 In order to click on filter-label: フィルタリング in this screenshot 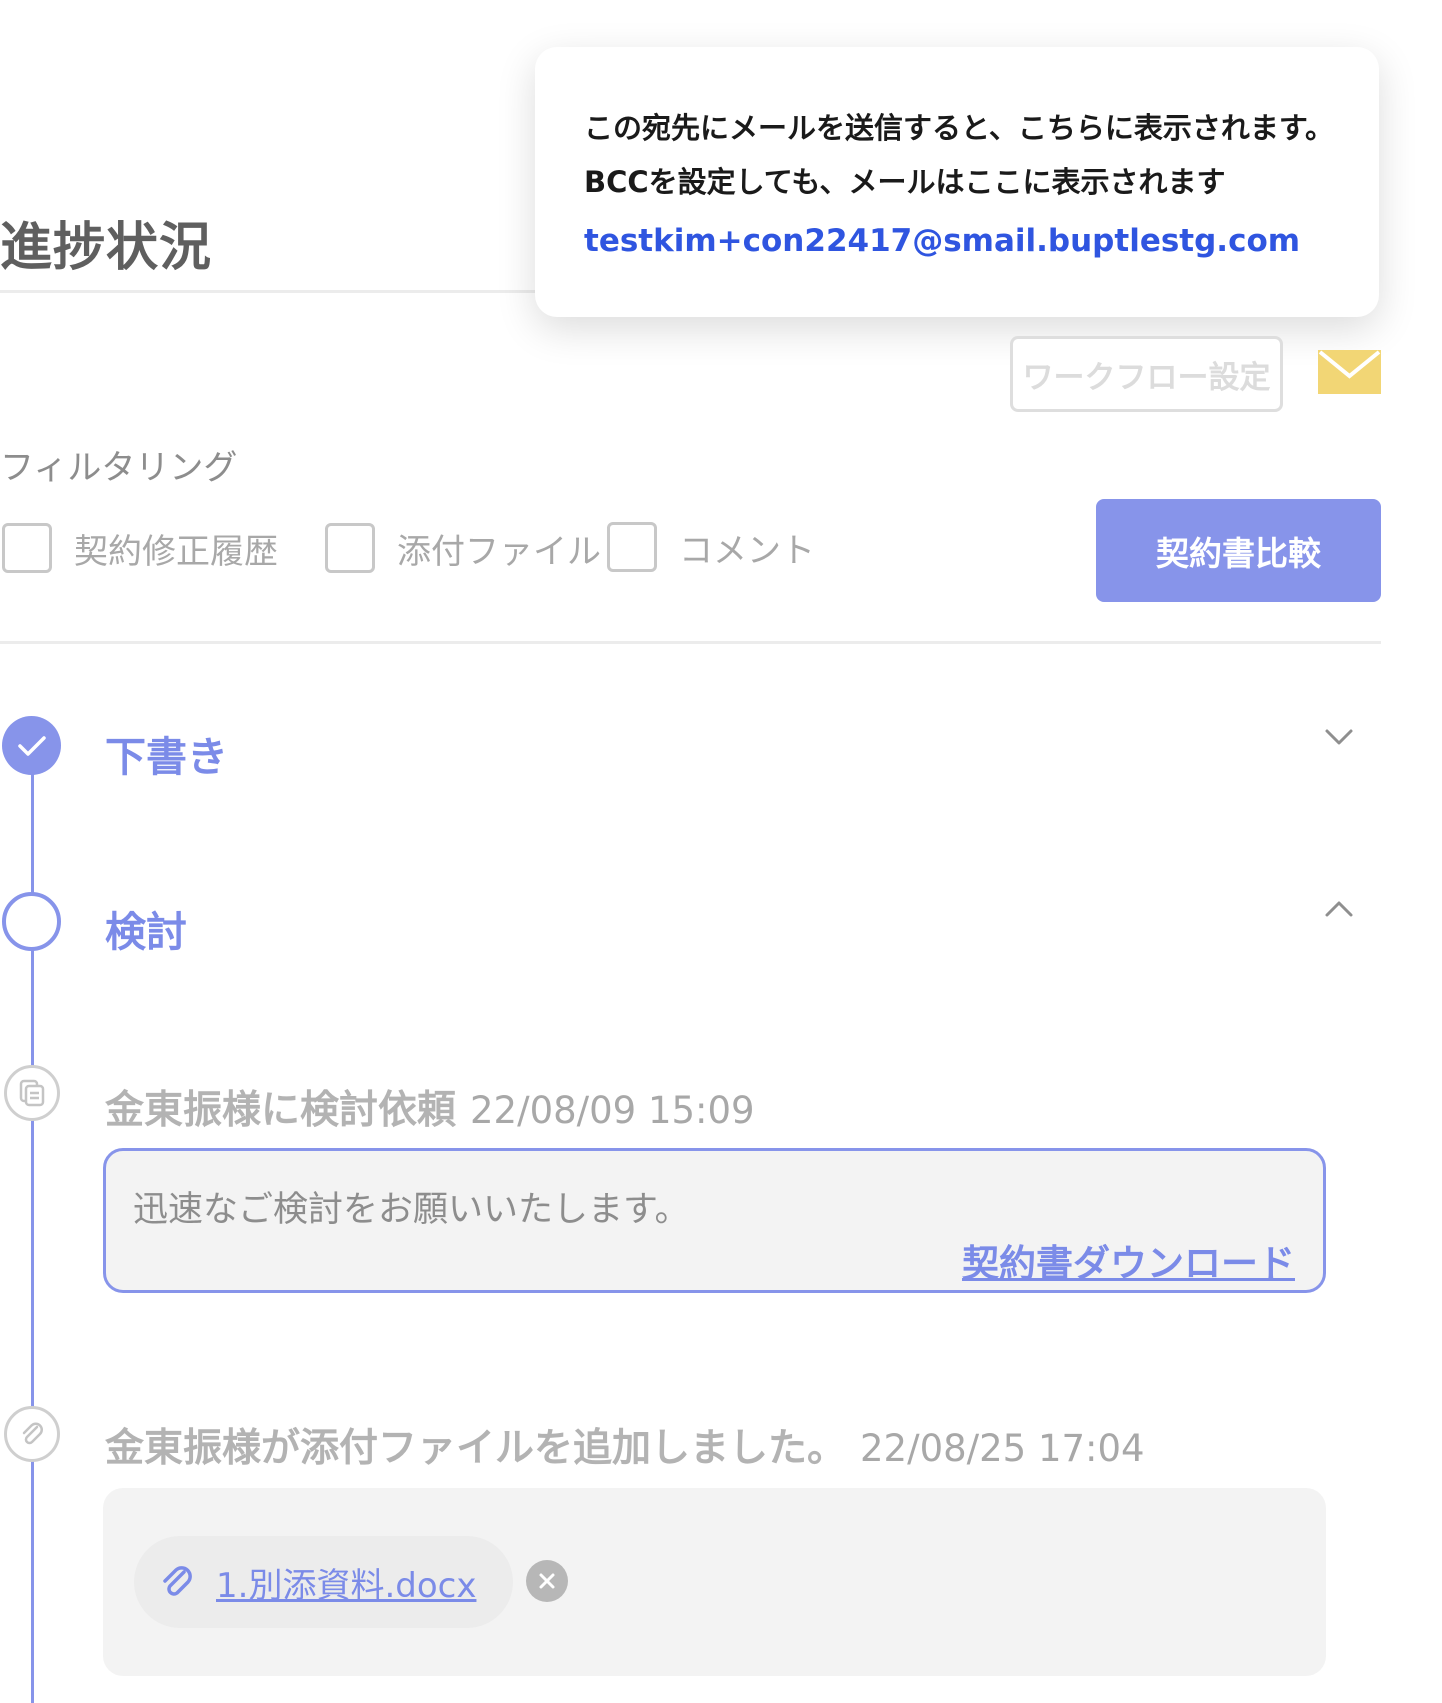, I will do `click(119, 468)`.